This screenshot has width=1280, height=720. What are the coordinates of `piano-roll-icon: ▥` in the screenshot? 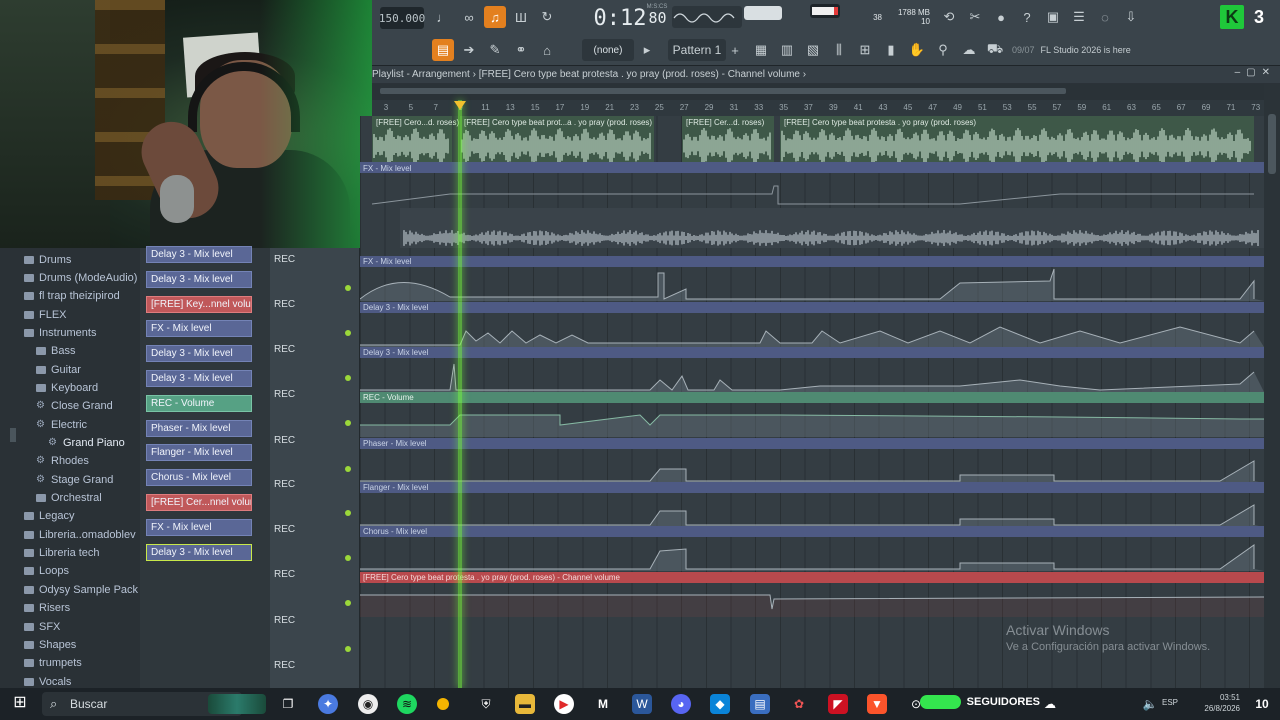 It's located at (787, 50).